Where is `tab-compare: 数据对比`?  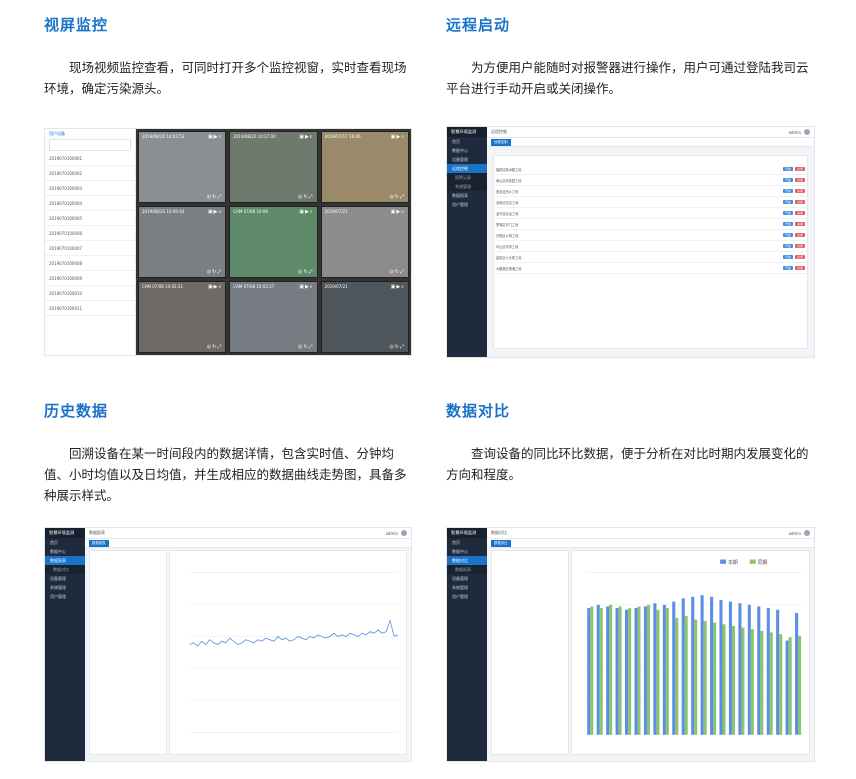 tab-compare: 数据对比 is located at coordinates (501, 543).